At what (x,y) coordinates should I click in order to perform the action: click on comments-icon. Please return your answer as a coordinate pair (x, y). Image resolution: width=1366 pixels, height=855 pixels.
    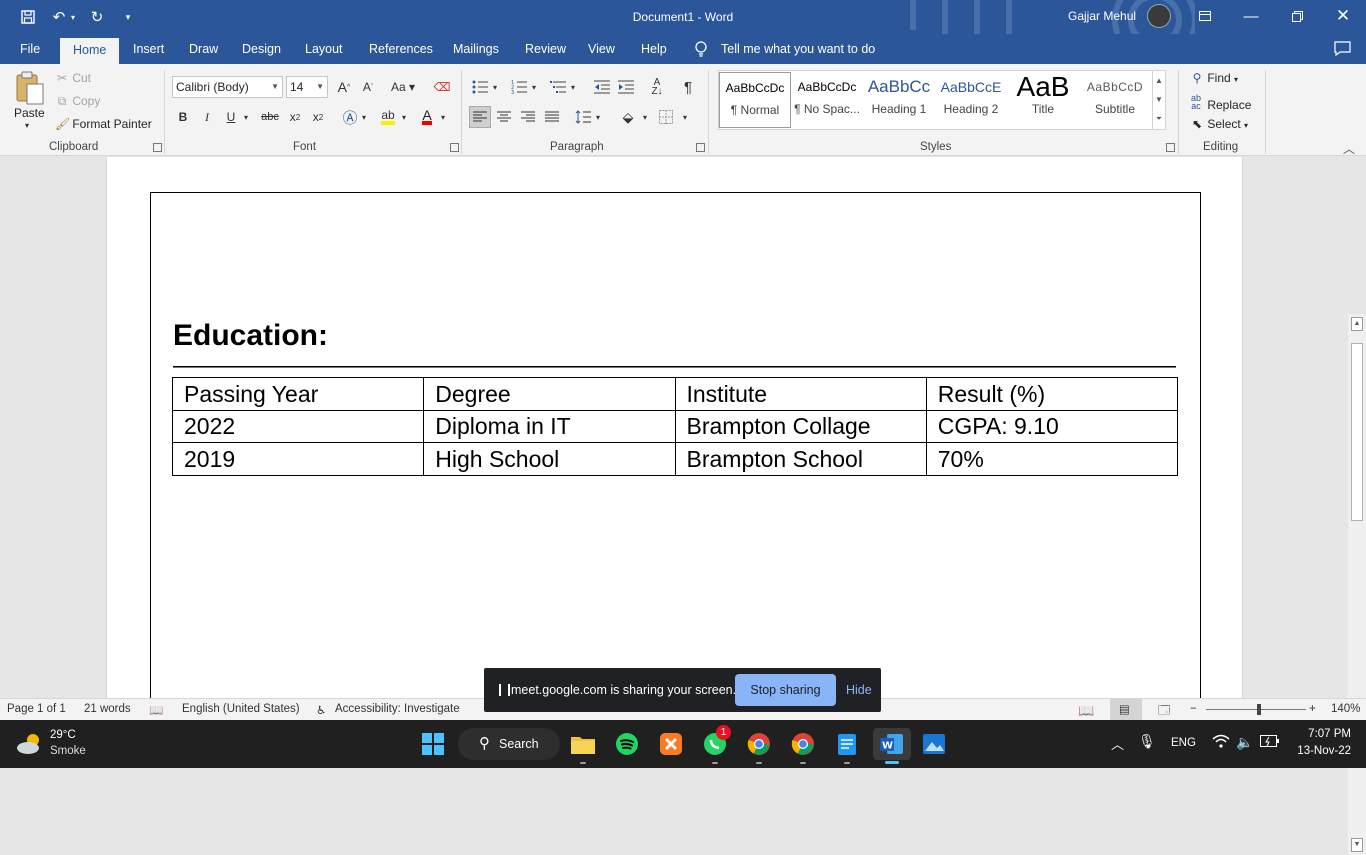
    Looking at the image, I should click on (1342, 50).